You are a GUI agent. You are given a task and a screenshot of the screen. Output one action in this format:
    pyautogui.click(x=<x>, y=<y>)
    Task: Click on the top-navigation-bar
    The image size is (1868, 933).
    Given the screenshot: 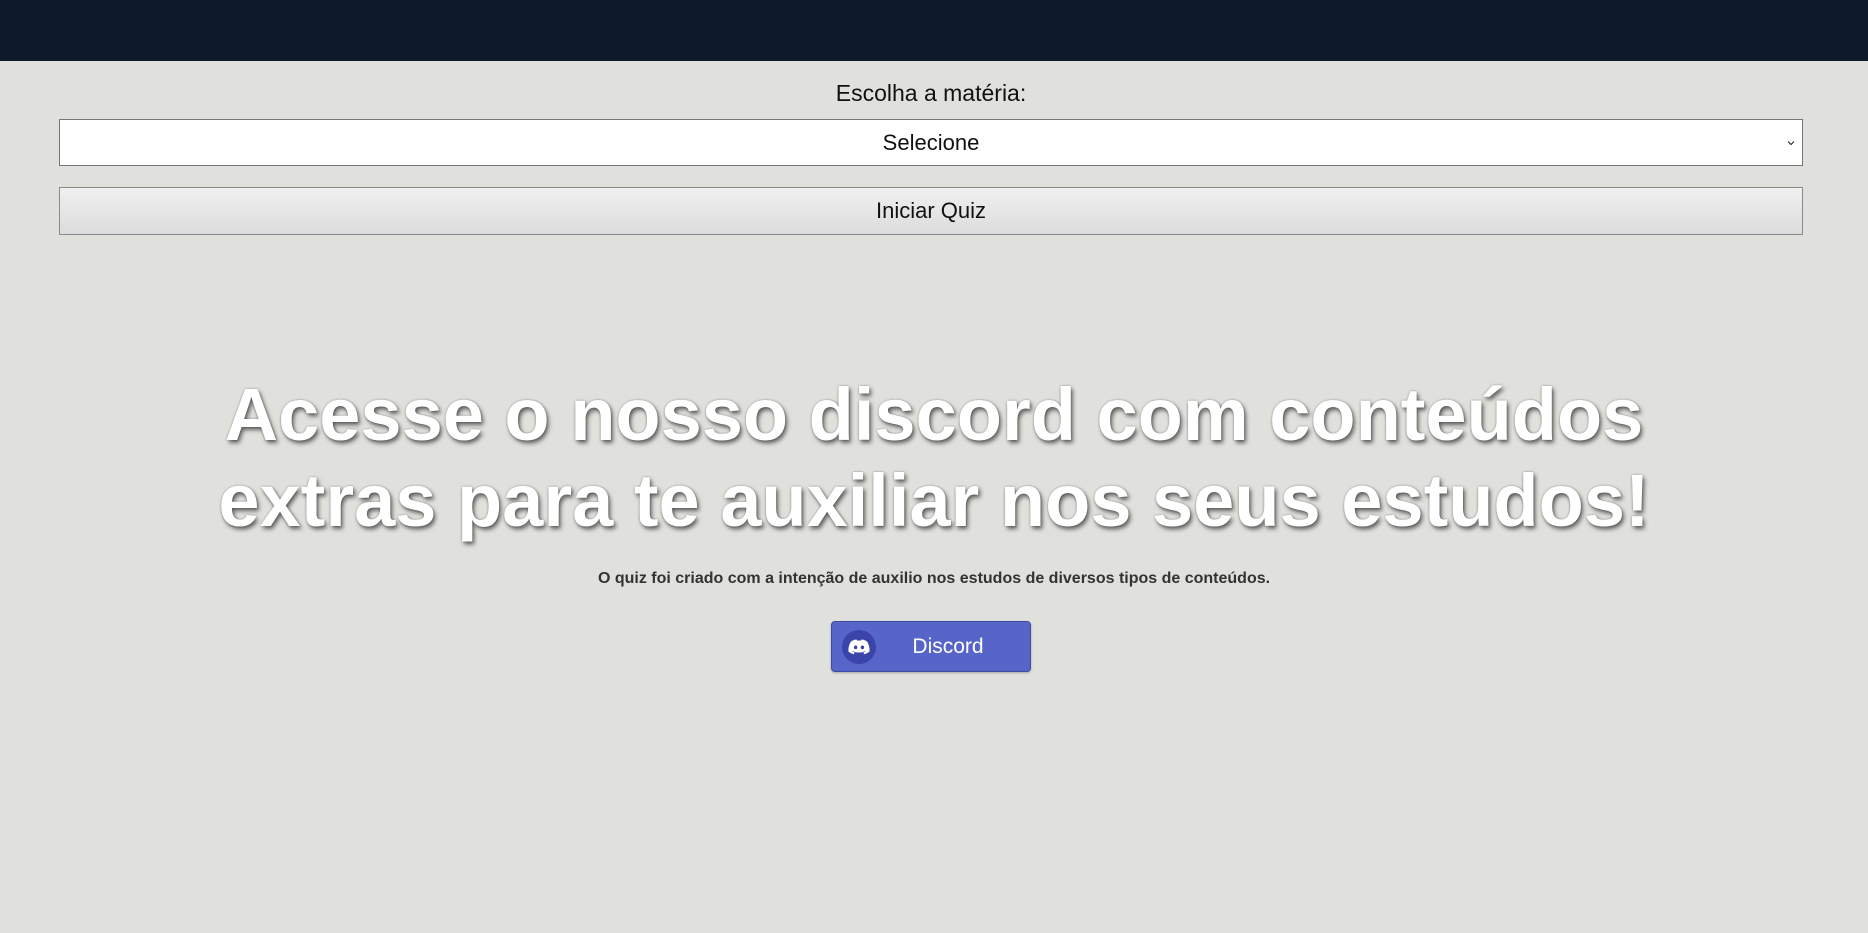 What is the action you would take?
    pyautogui.click(x=934, y=30)
    